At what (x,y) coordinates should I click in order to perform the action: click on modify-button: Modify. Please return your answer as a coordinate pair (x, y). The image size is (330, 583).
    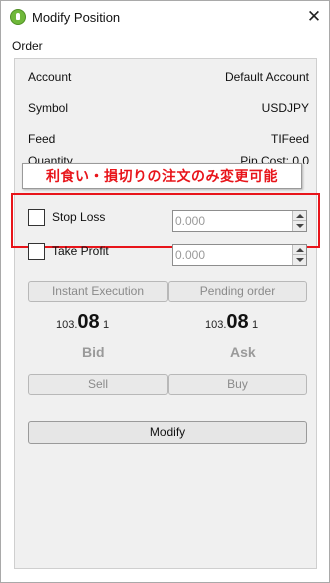
    Looking at the image, I should click on (167, 432).